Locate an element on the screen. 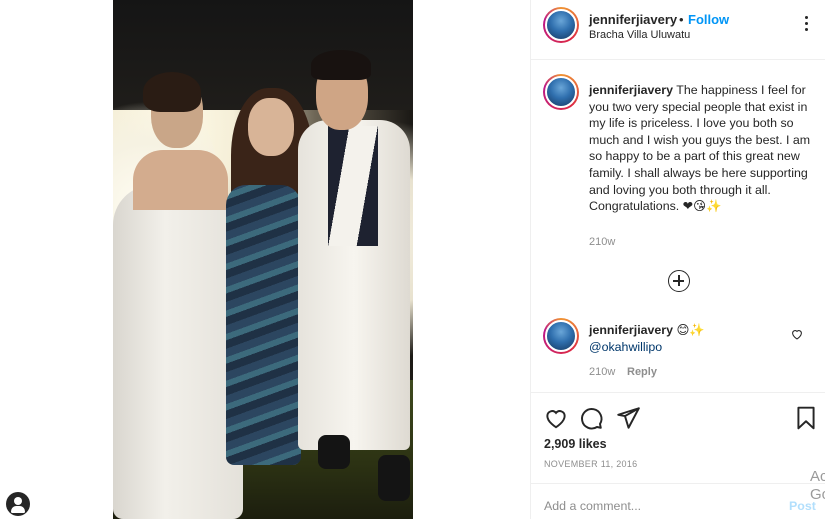 The image size is (825, 519). caption-avatar is located at coordinates (561, 92).